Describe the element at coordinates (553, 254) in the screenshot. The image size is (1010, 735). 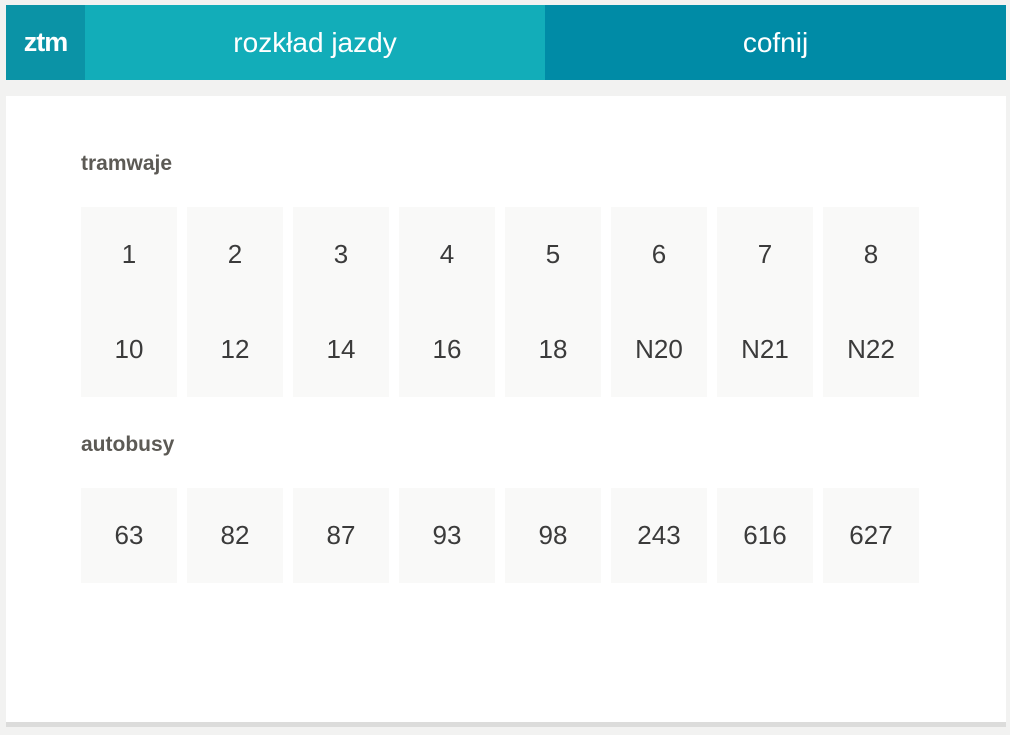
I see `tram-line-button: 5` at that location.